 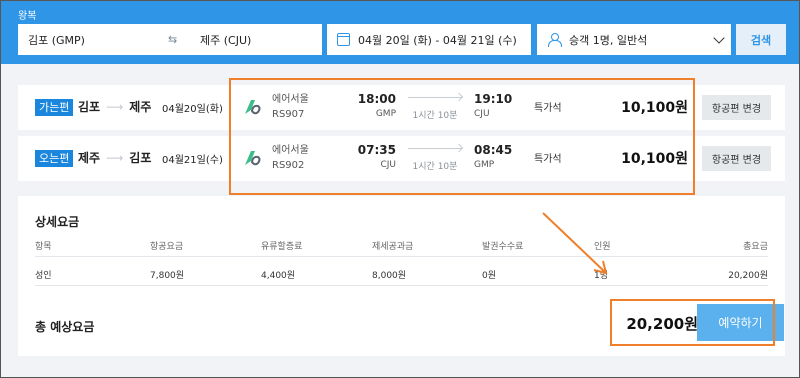 I want to click on row-fuel-surcharge: 4,400원, so click(x=278, y=276).